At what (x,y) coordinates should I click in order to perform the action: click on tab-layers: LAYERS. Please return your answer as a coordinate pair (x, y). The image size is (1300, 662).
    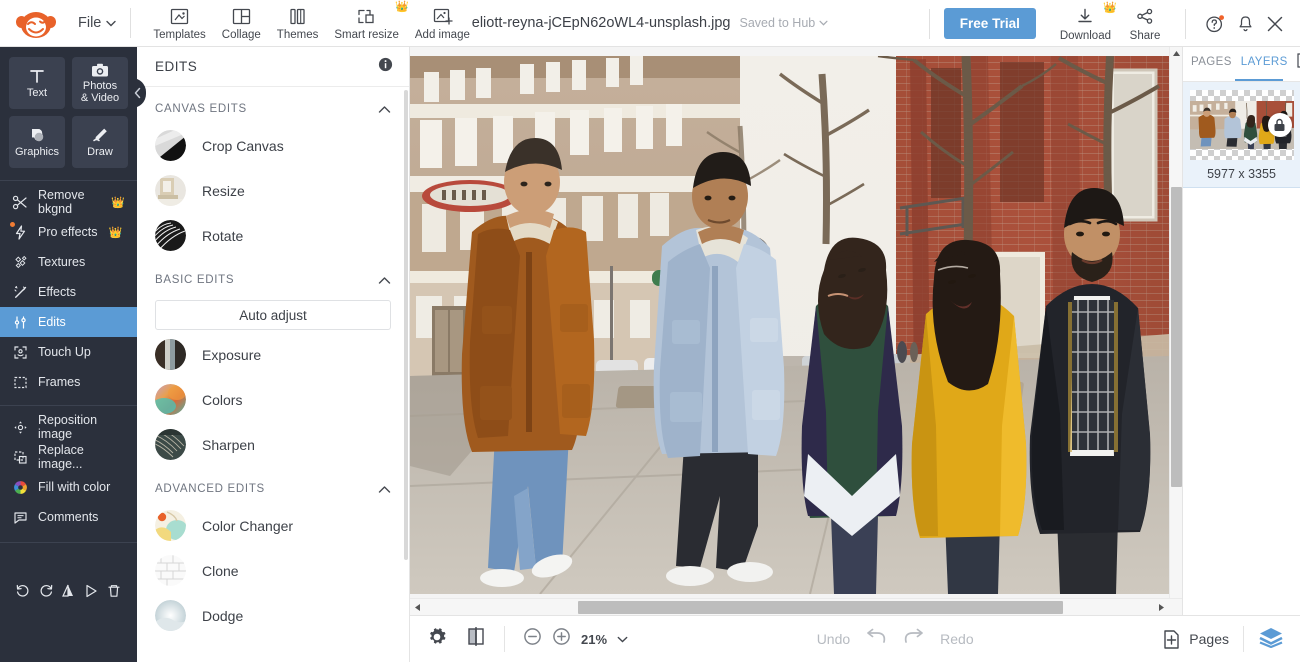
    Looking at the image, I should click on (1264, 63).